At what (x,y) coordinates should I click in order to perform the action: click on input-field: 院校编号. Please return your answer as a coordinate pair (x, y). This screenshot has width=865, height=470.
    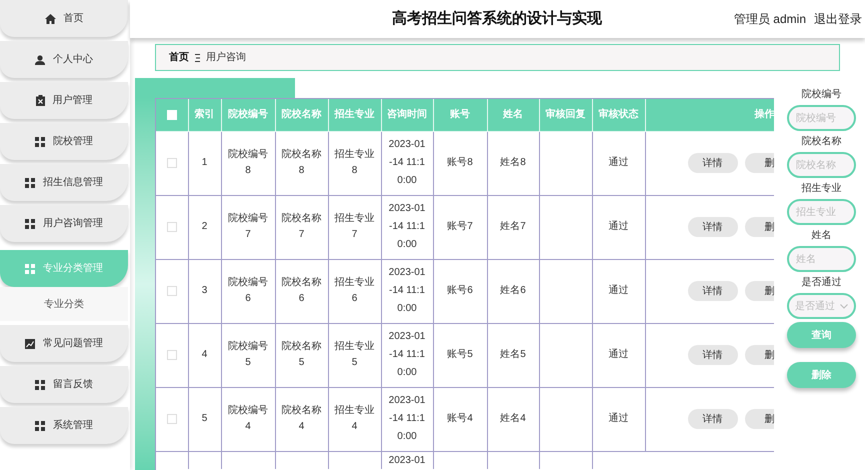
    Looking at the image, I should click on (821, 118).